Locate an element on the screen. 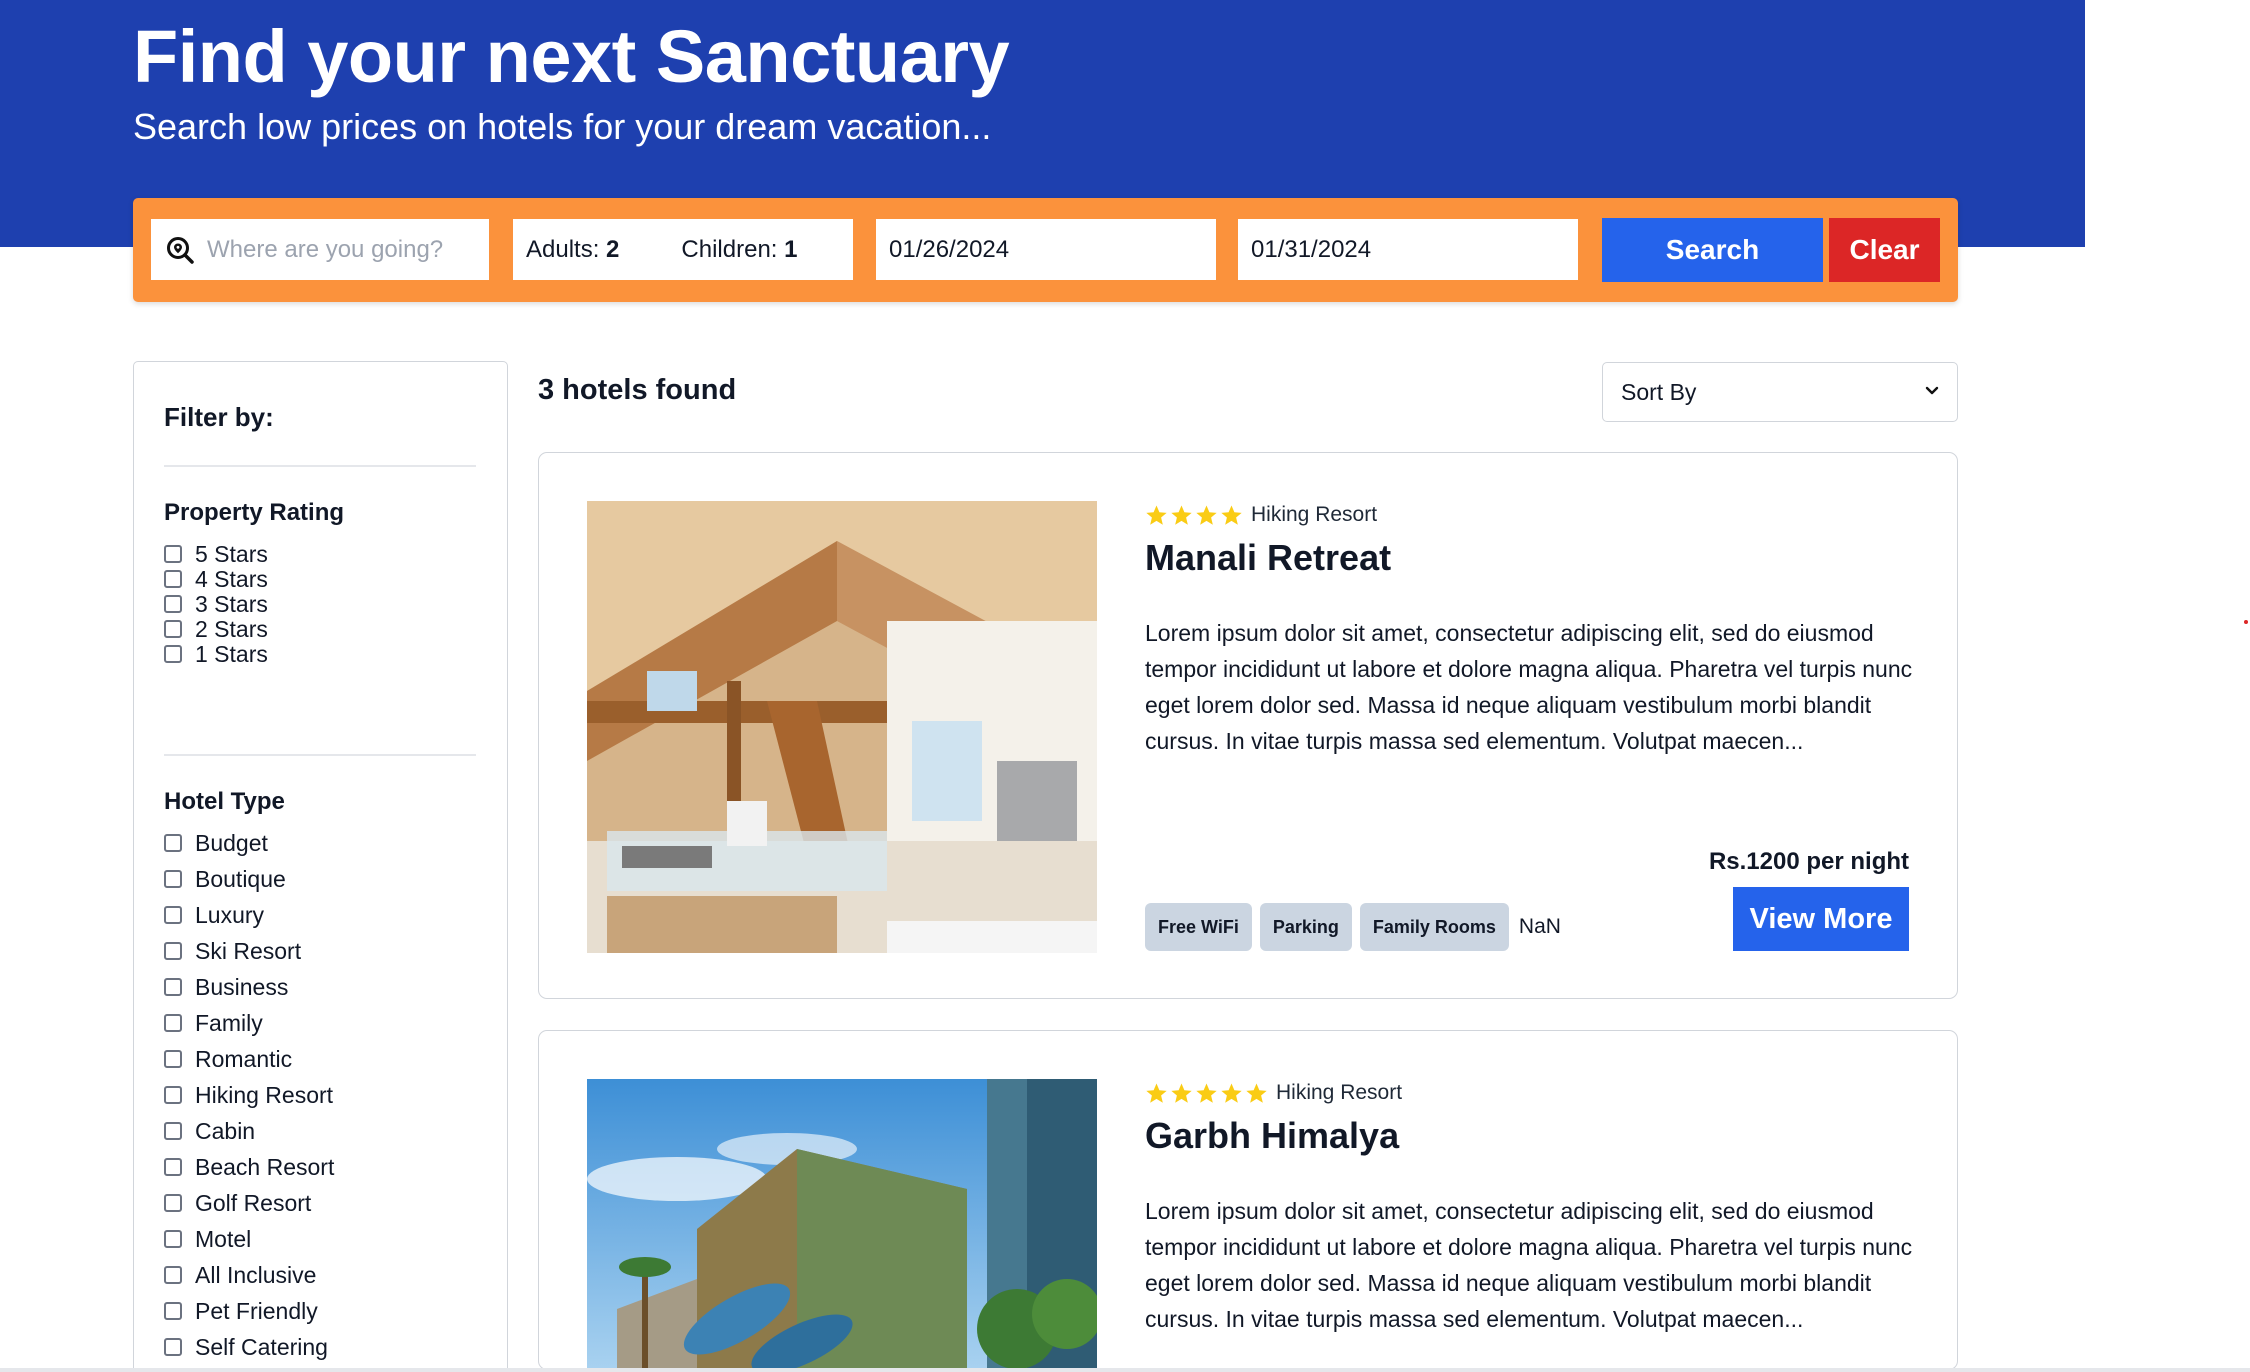 This screenshot has width=2250, height=1372. type-option-budget: Budget is located at coordinates (216, 843).